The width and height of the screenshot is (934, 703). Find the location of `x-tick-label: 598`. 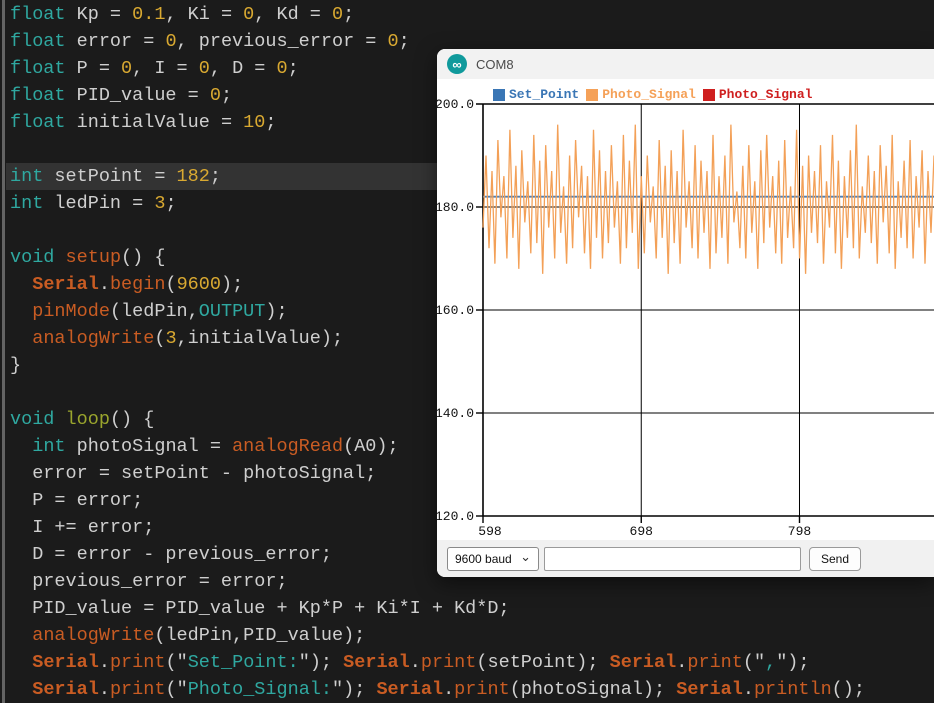

x-tick-label: 598 is located at coordinates (489, 531).